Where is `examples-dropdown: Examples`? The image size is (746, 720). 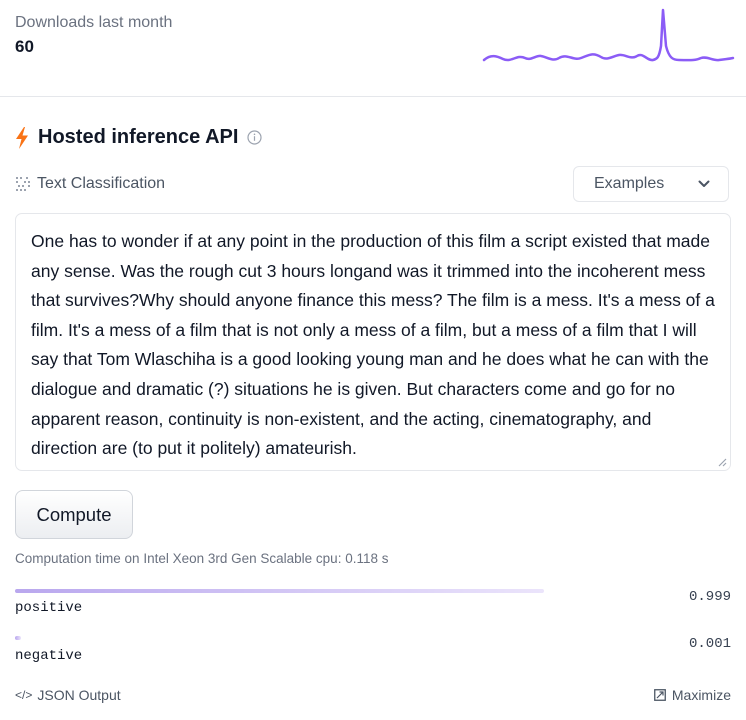 examples-dropdown: Examples is located at coordinates (651, 184).